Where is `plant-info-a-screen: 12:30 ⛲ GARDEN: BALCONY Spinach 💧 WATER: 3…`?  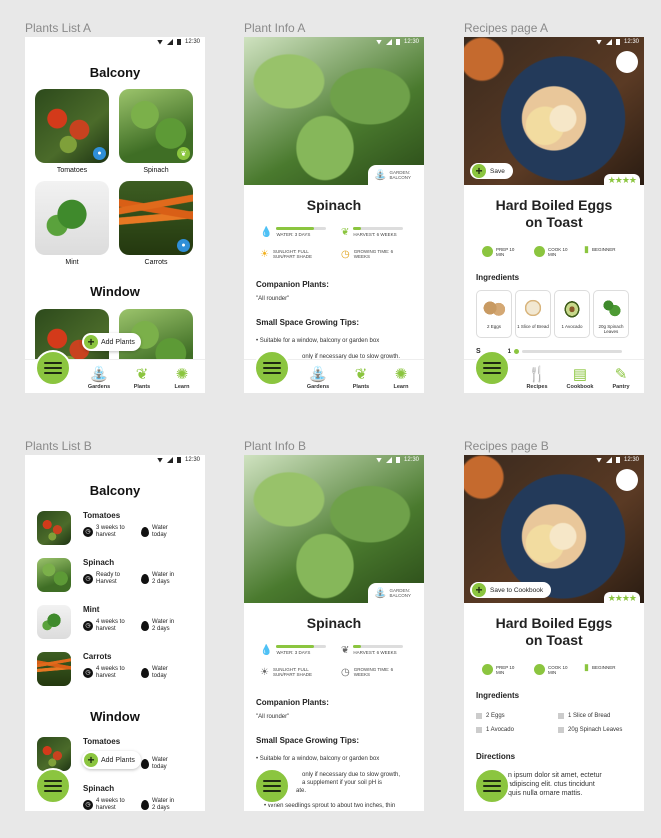 plant-info-a-screen: 12:30 ⛲ GARDEN: BALCONY Spinach 💧 WATER: 3… is located at coordinates (334, 215).